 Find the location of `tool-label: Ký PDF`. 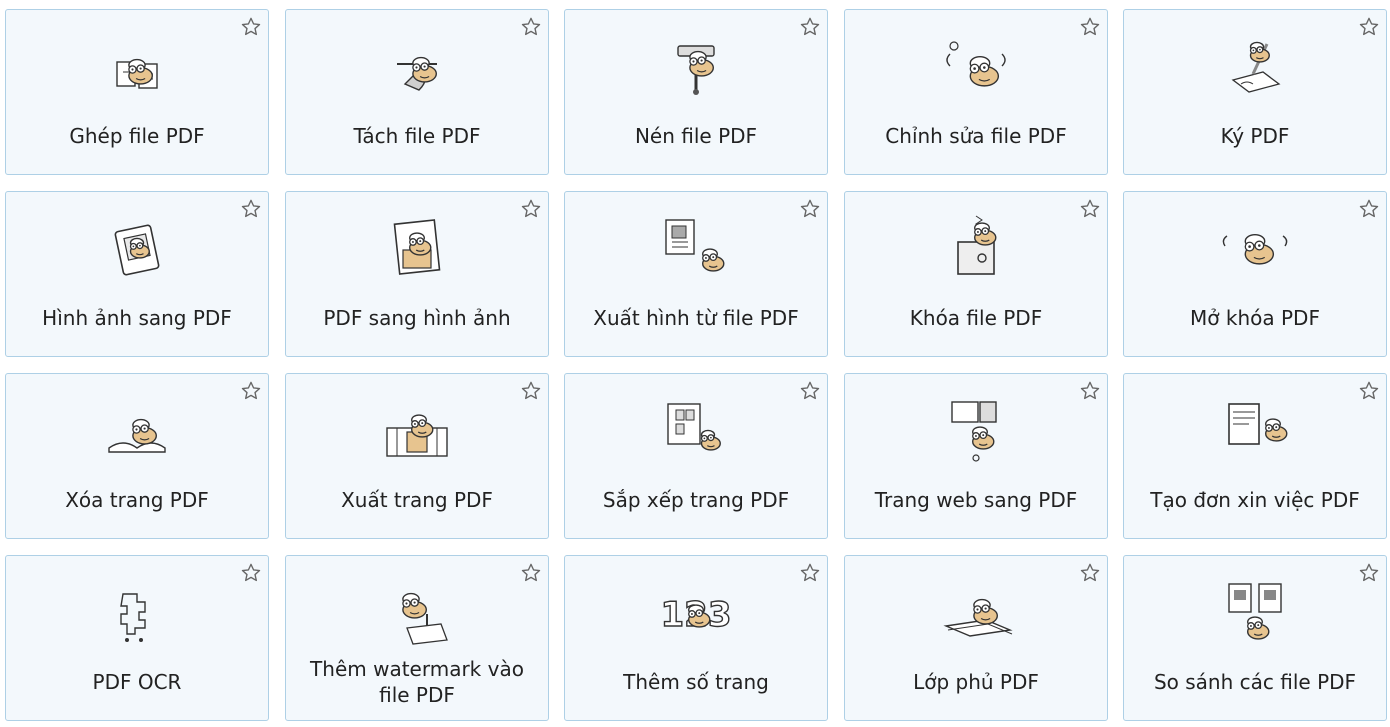

tool-label: Ký PDF is located at coordinates (1255, 136).